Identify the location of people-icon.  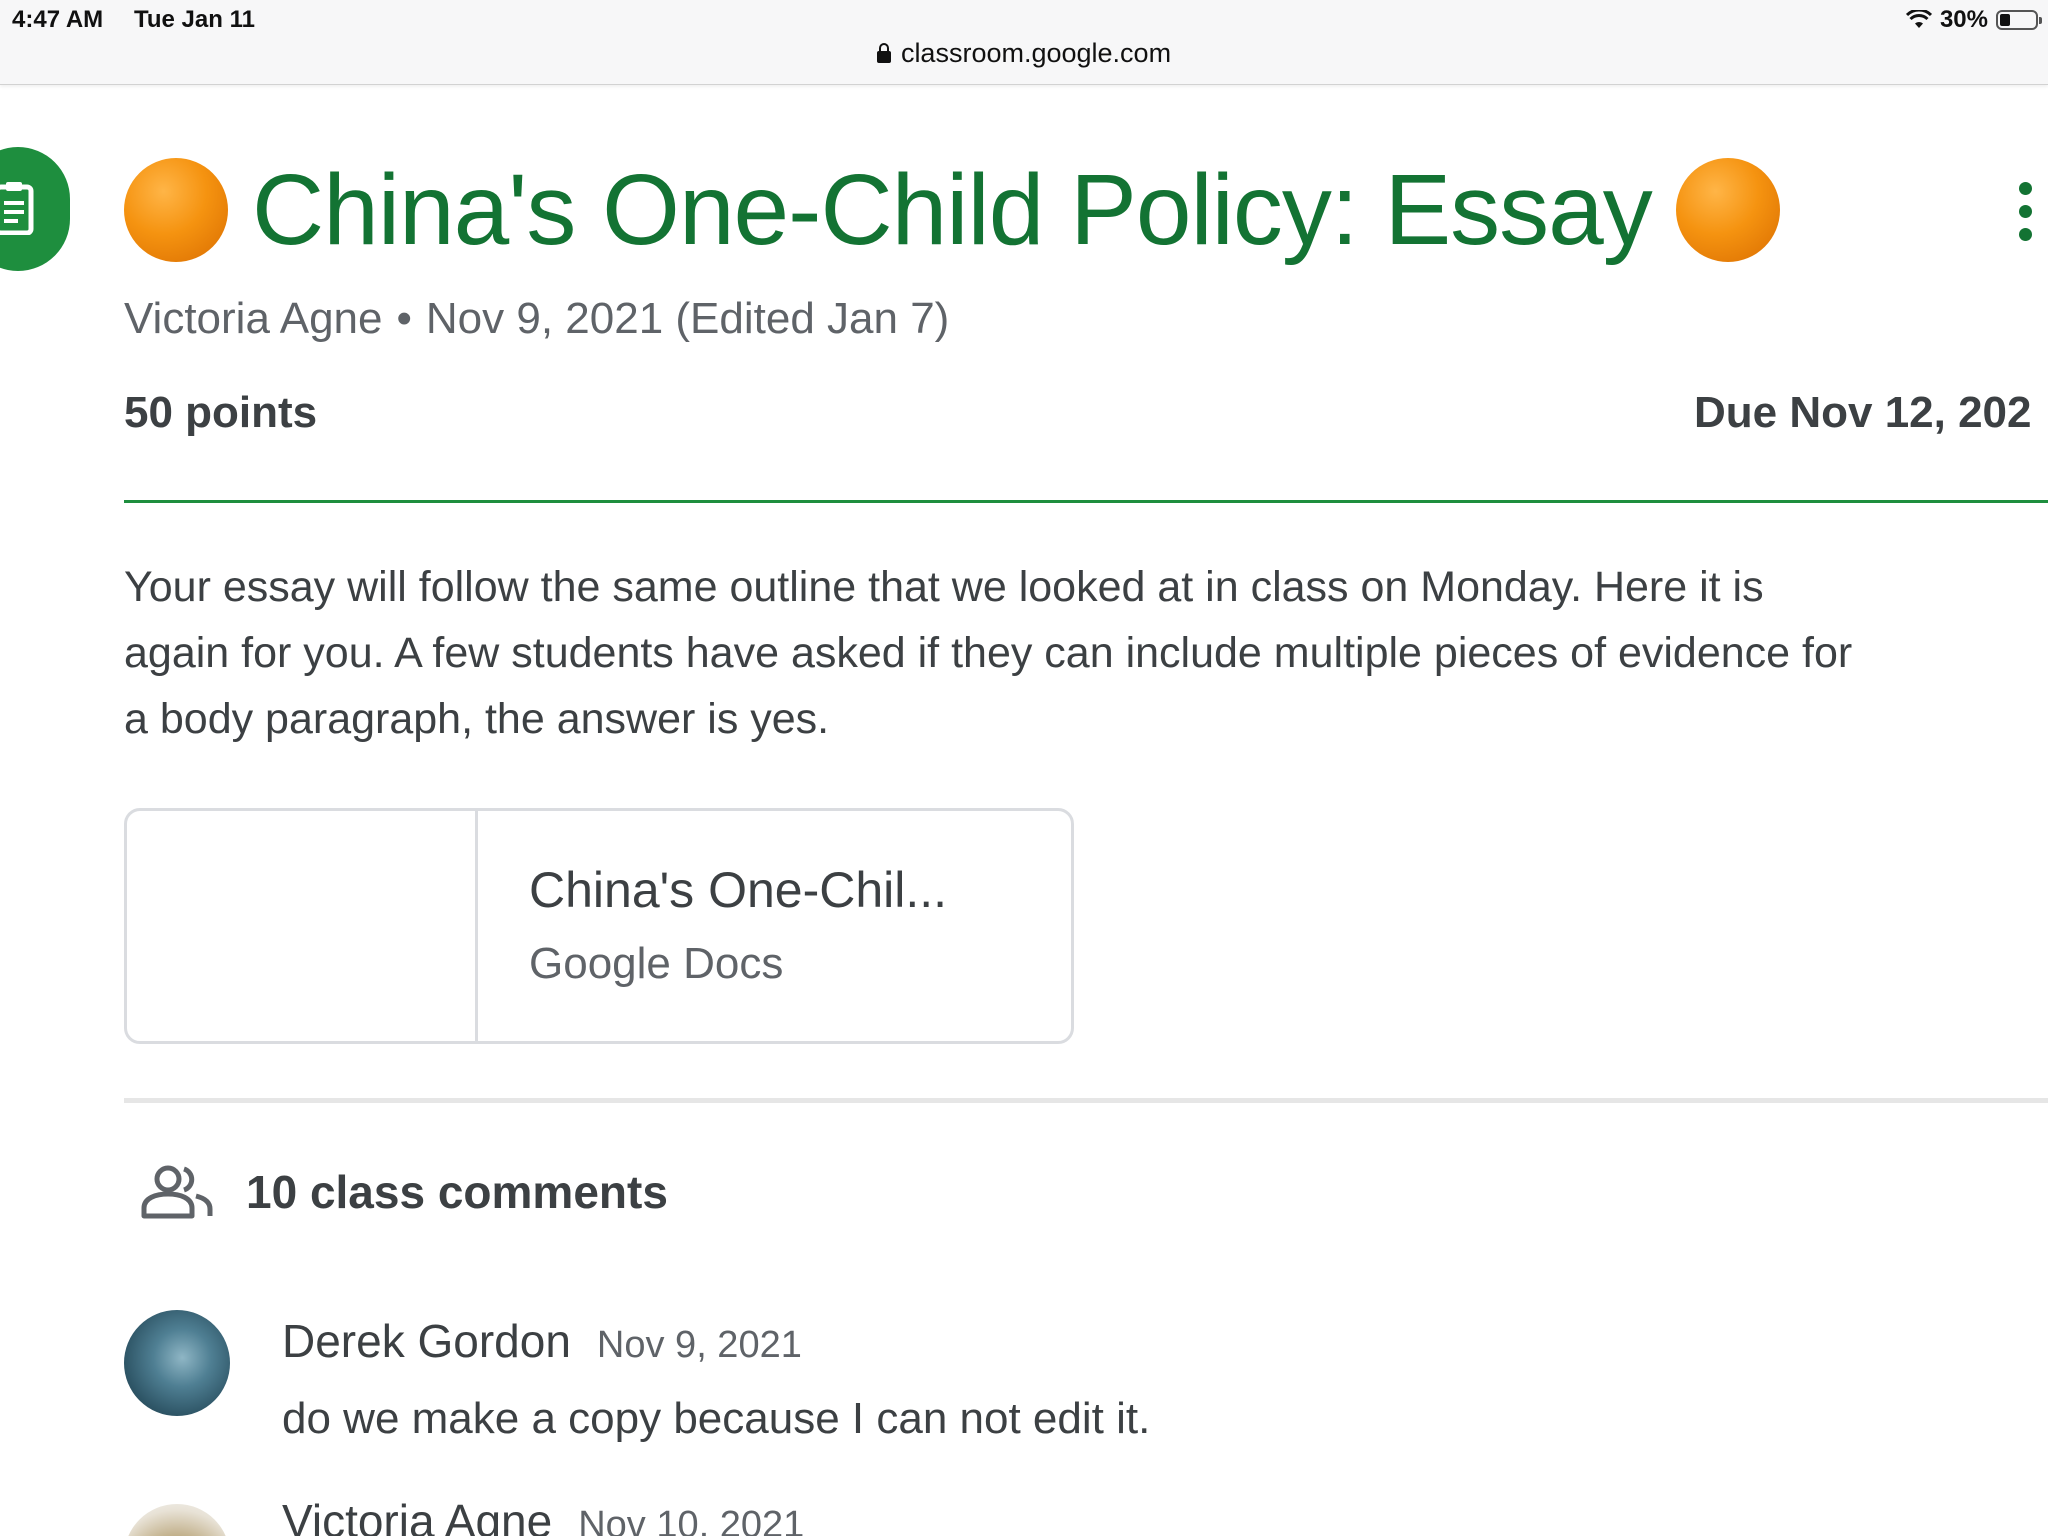
(177, 1192).